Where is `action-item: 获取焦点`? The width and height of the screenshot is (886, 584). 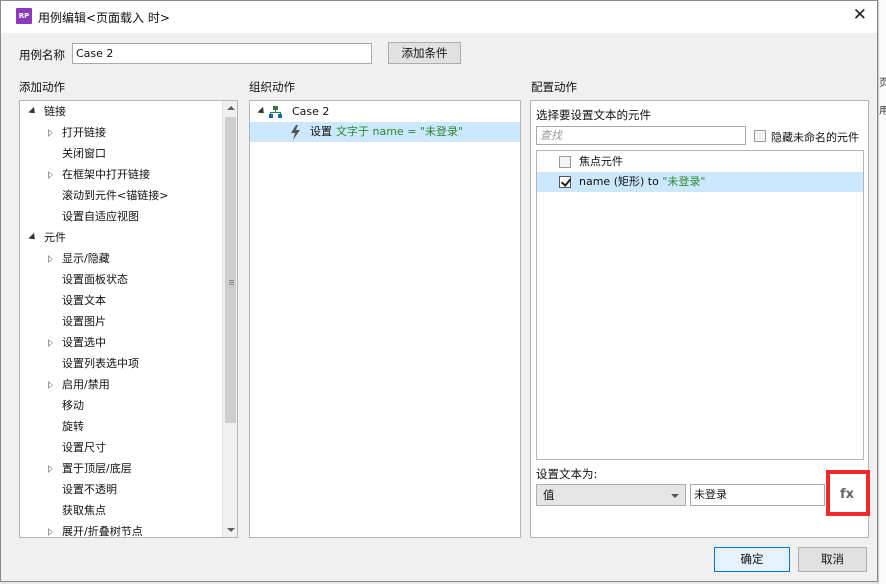
action-item: 获取焦点 is located at coordinates (120, 511).